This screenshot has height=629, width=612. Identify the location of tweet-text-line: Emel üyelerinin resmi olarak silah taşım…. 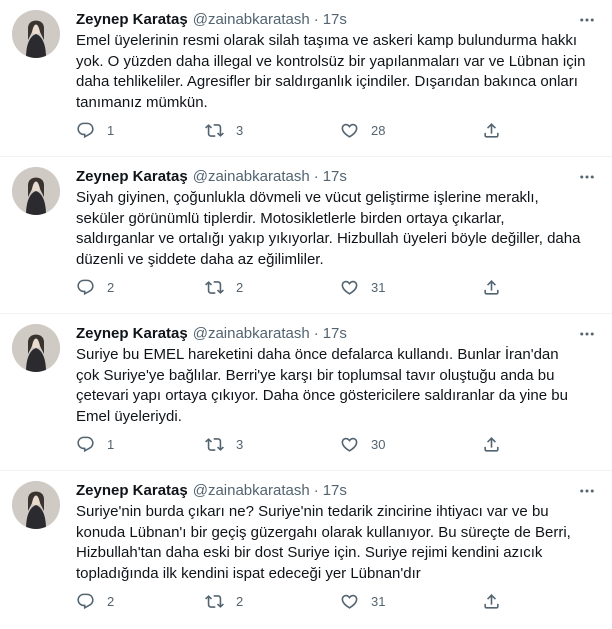
(327, 40).